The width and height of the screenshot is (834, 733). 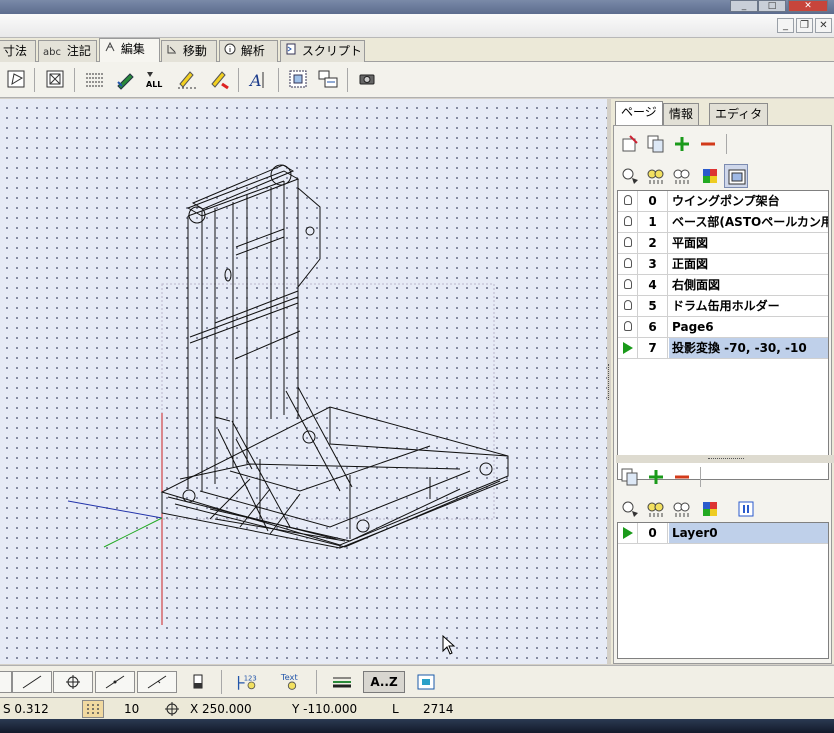 What do you see at coordinates (115, 682) in the screenshot?
I see `tool-diagonal-button` at bounding box center [115, 682].